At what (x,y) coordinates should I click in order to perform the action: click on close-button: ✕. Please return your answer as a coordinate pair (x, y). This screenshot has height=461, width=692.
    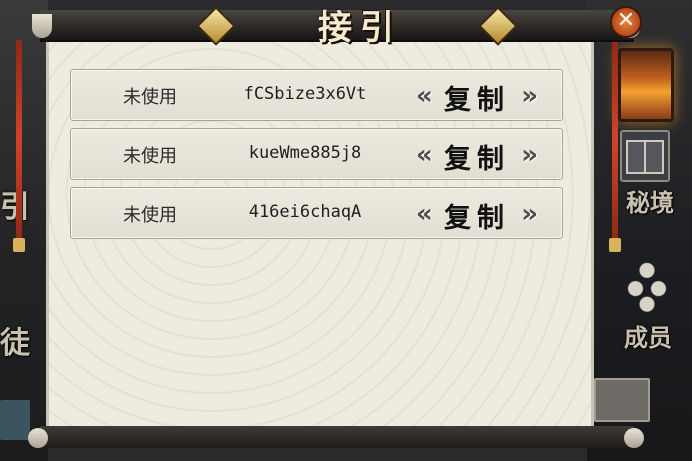
    Looking at the image, I should click on (626, 22).